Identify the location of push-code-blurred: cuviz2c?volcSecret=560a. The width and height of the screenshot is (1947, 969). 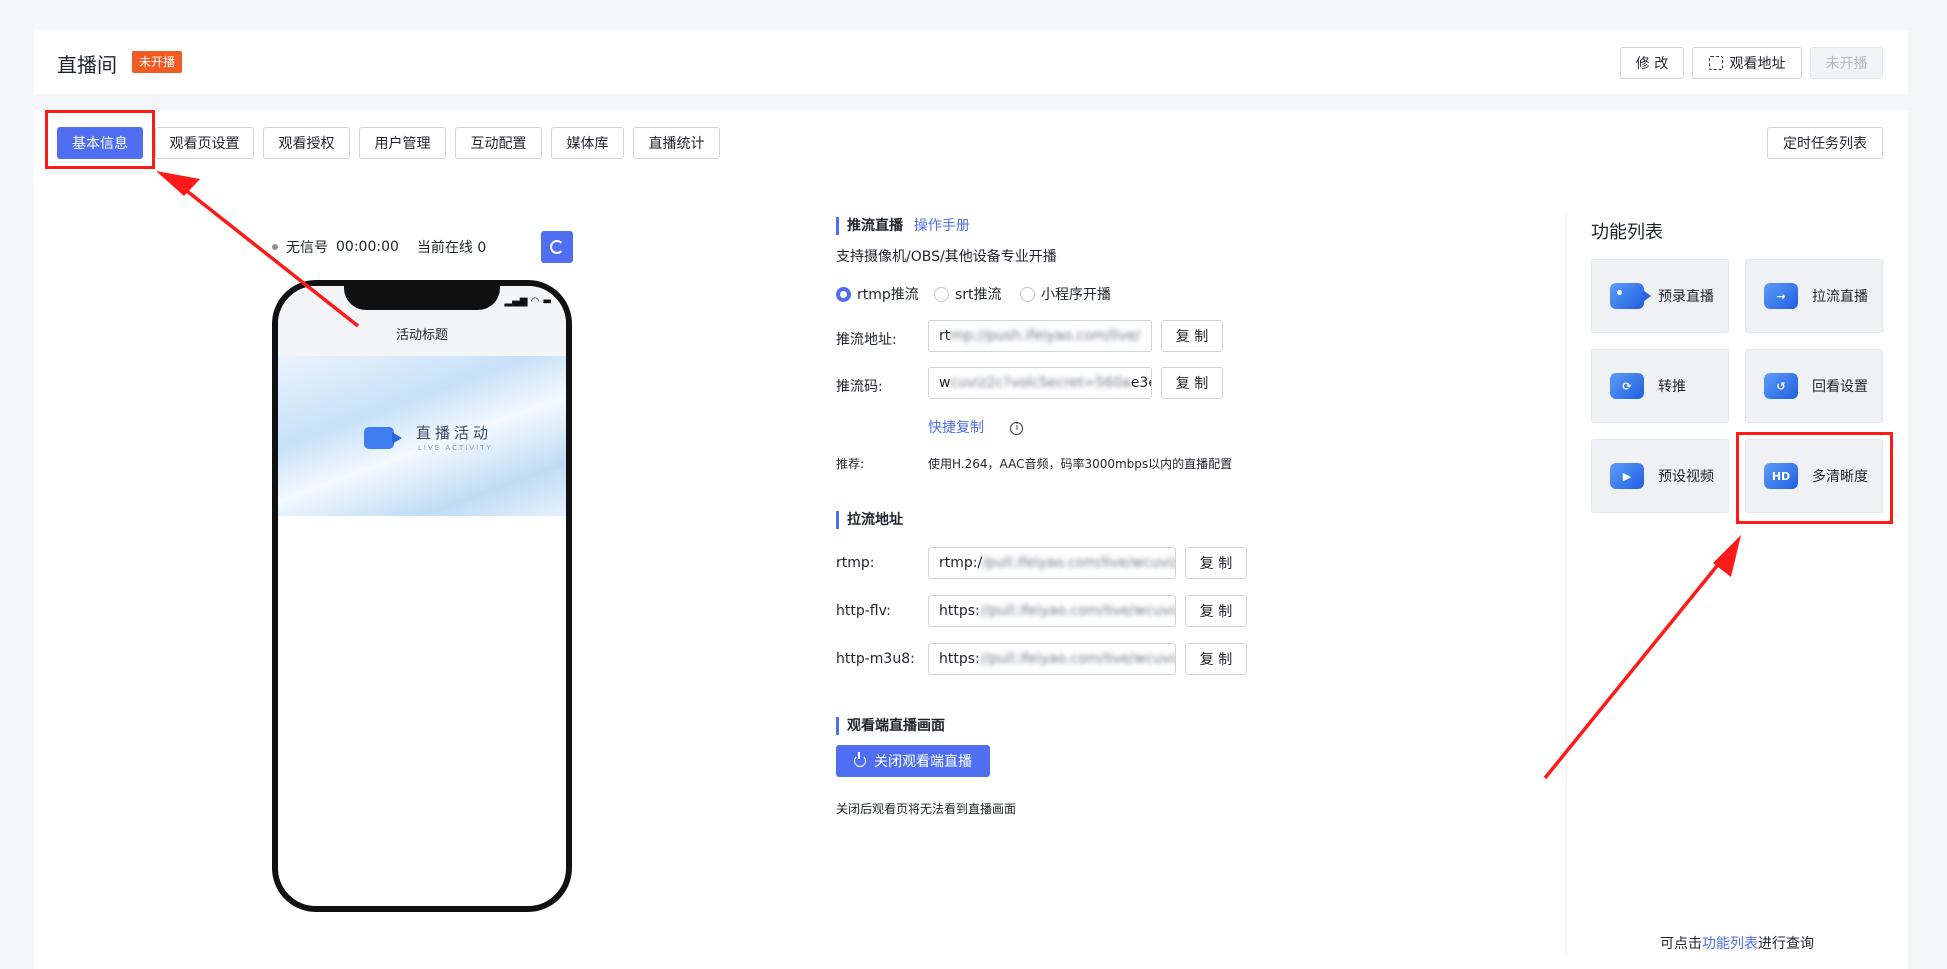
(1040, 383).